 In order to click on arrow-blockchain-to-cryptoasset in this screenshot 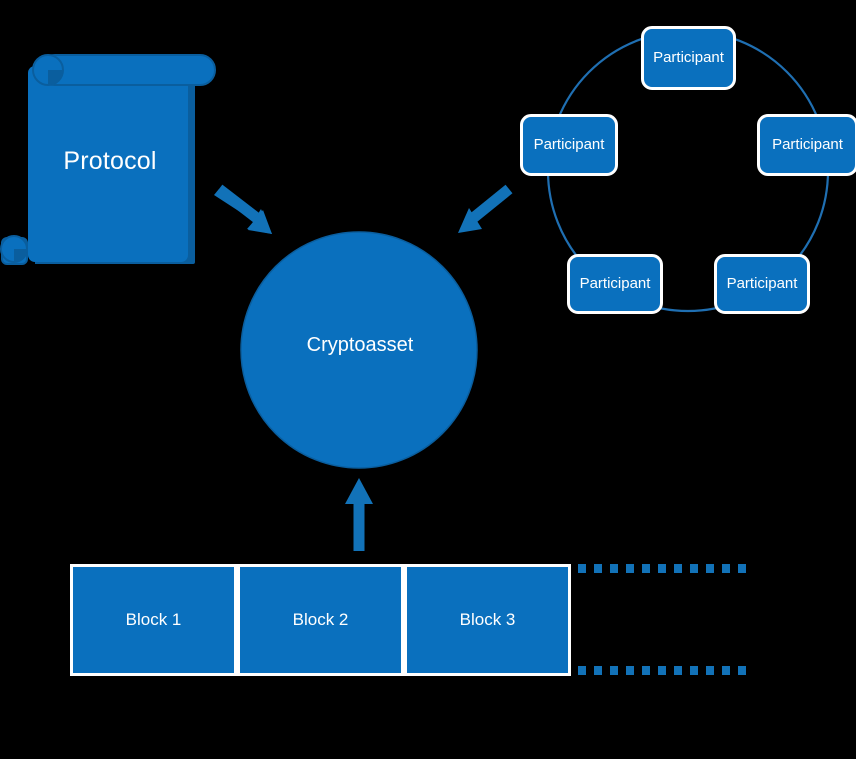, I will do `click(359, 514)`.